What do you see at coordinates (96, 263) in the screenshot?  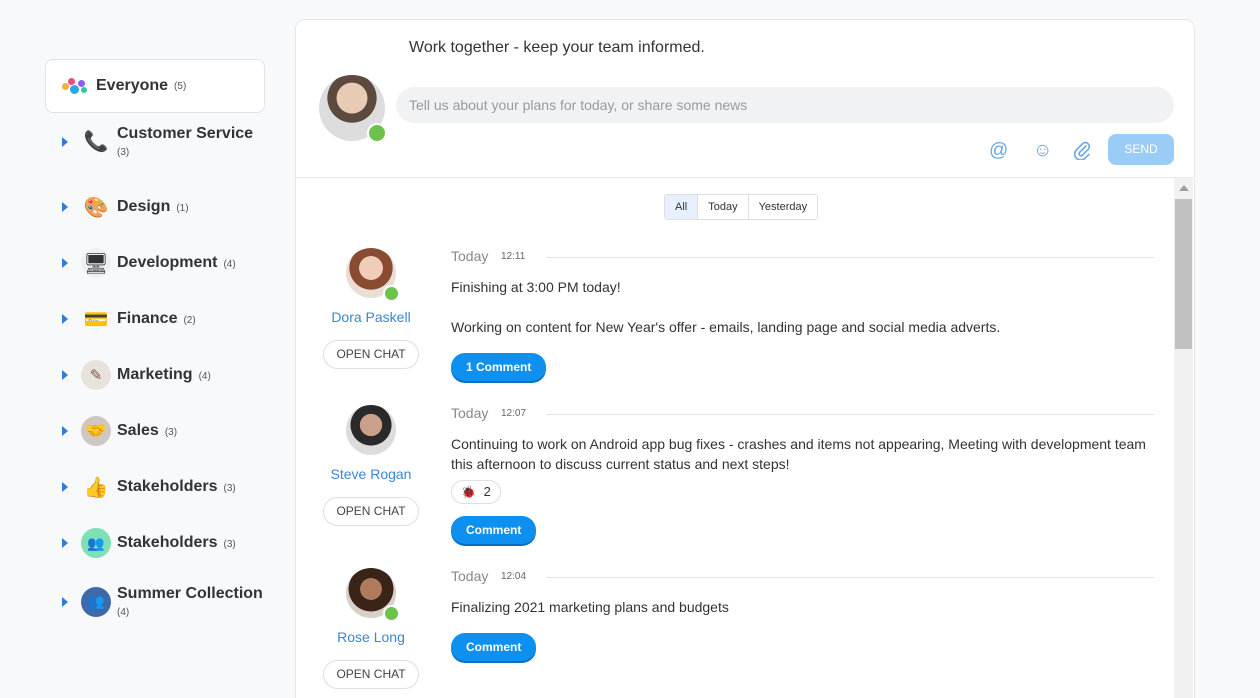 I see `monitor-icon: 🖥` at bounding box center [96, 263].